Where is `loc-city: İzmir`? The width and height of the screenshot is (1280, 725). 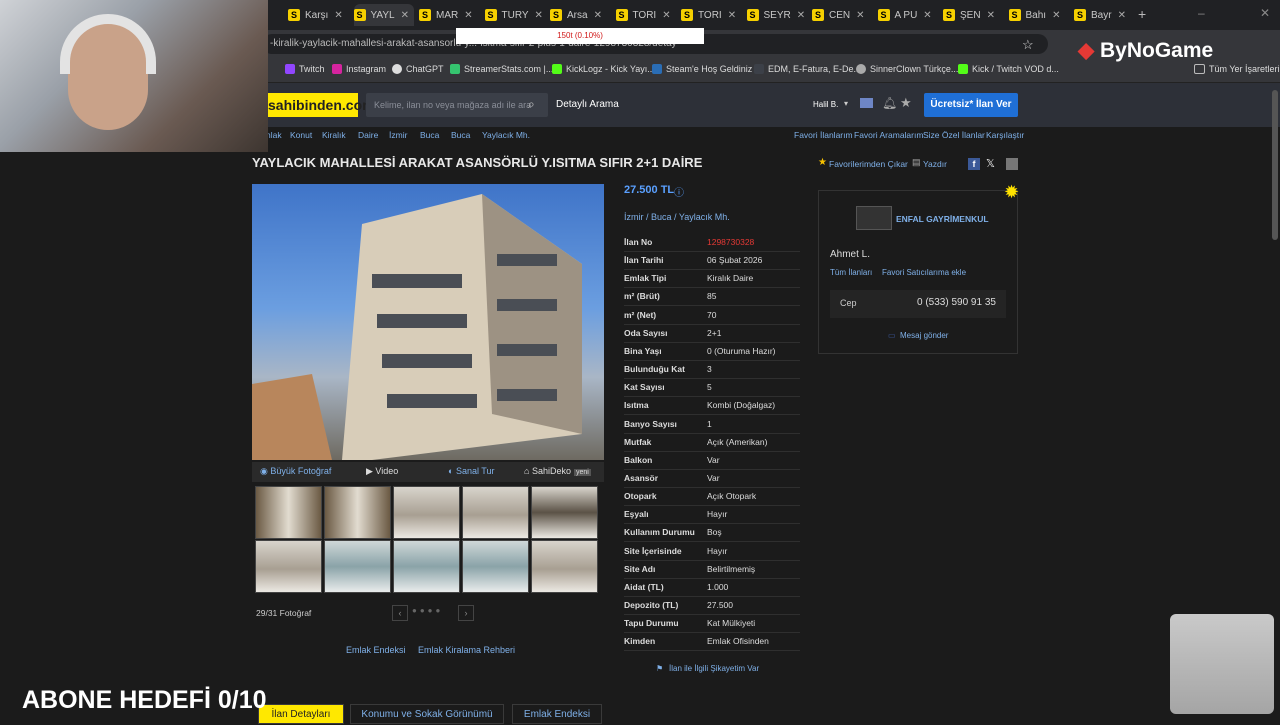
loc-city: İzmir is located at coordinates (634, 217).